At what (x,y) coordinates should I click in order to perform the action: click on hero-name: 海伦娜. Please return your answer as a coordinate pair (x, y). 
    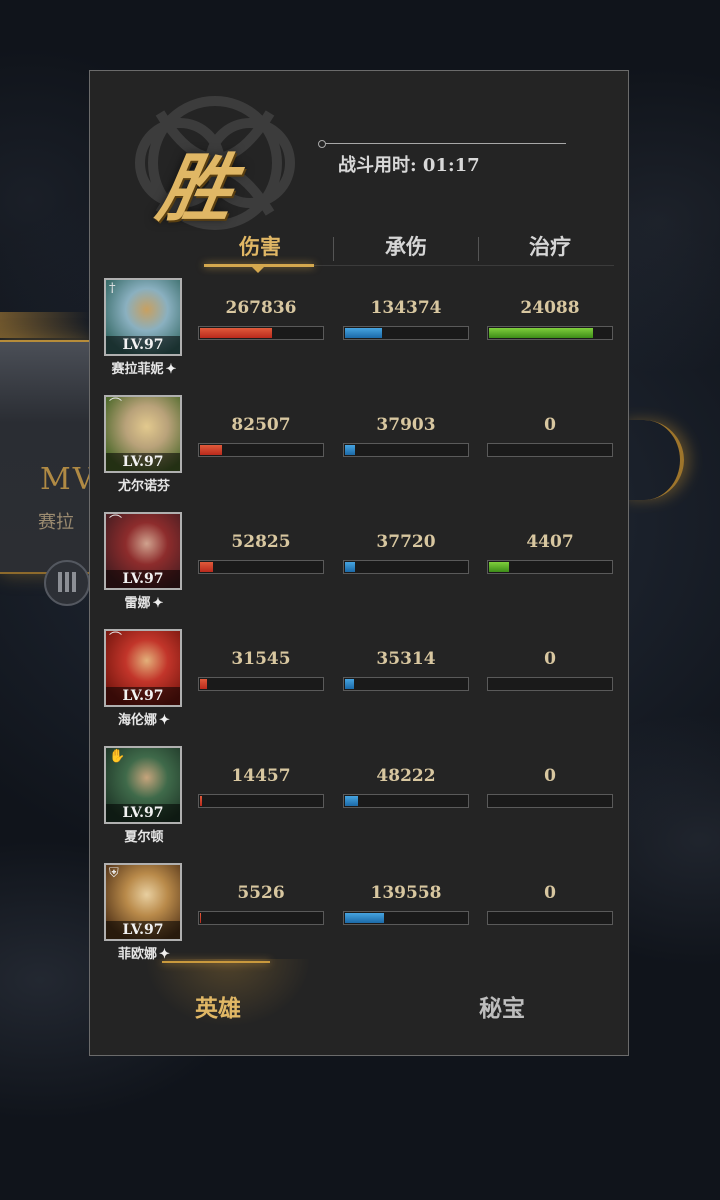
    Looking at the image, I should click on (138, 720).